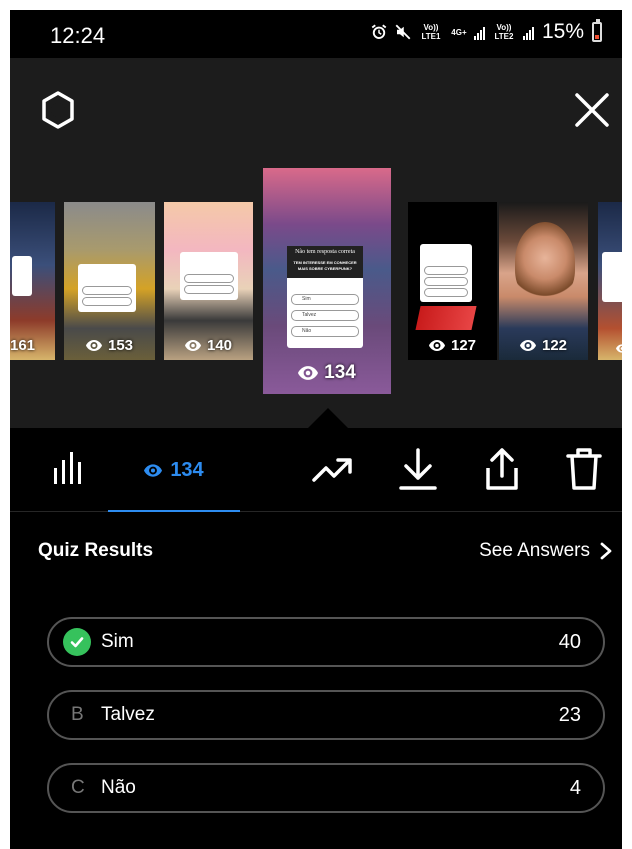 The image size is (632, 849). Describe the element at coordinates (452, 281) in the screenshot. I see `story-thumbnail: 127` at that location.